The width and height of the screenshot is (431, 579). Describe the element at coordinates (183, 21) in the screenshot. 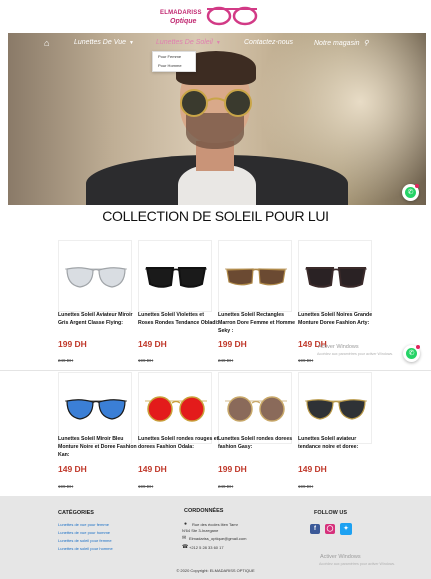

I see `logo-subtitle: Optique` at that location.